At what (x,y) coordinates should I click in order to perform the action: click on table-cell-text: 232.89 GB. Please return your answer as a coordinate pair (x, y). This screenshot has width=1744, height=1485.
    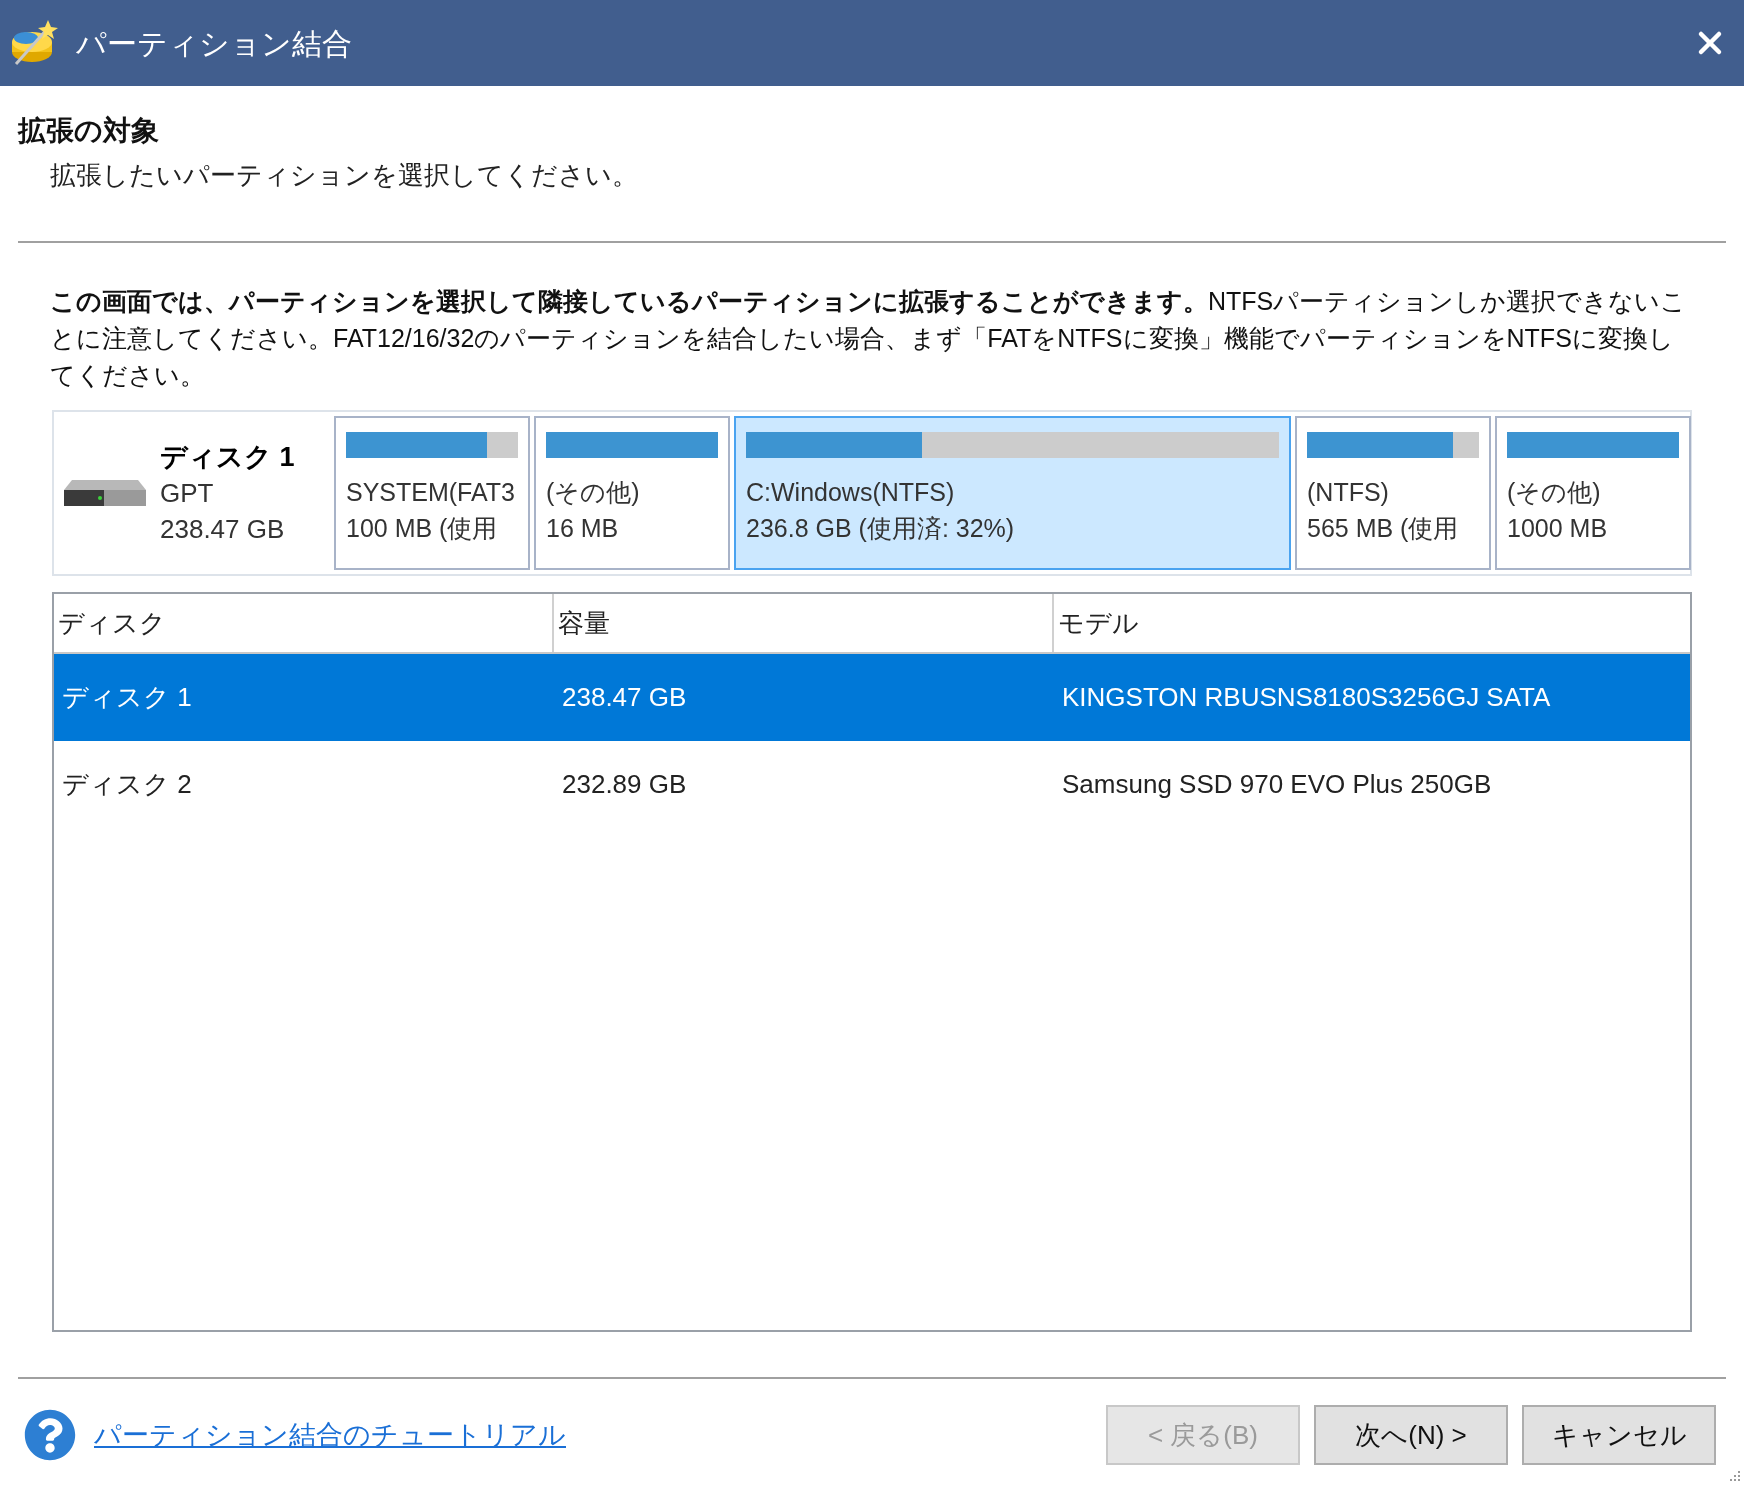
    Looking at the image, I should click on (624, 784).